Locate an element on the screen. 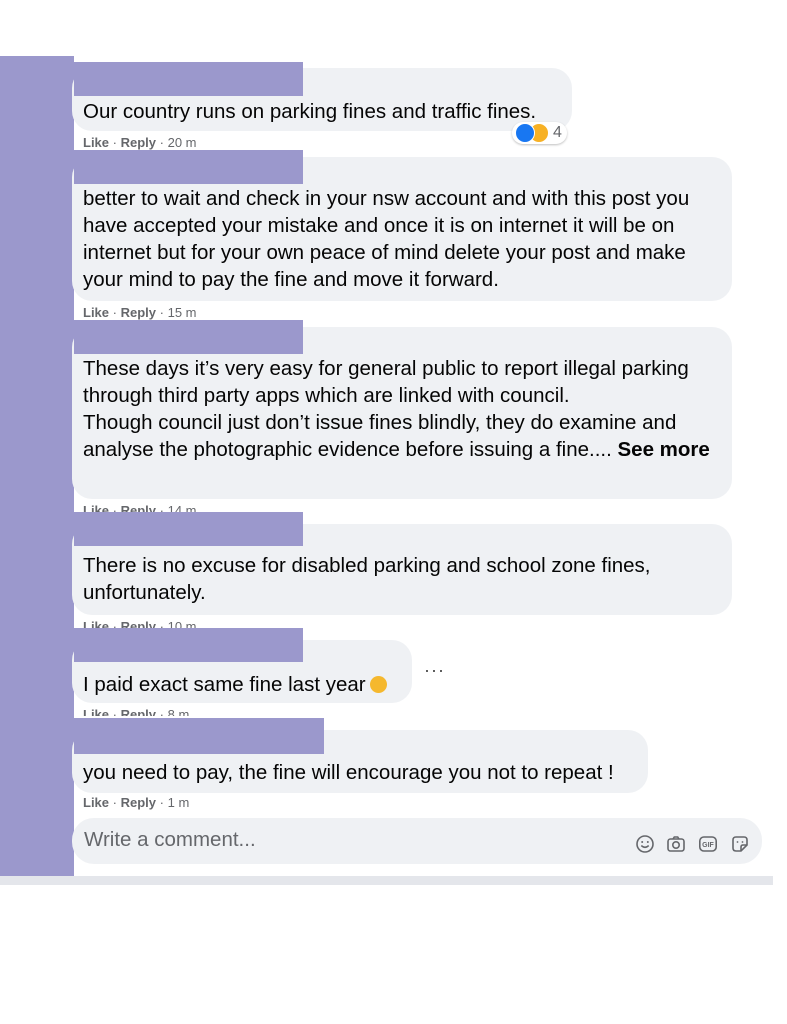  timestamp: 20 m is located at coordinates (182, 142).